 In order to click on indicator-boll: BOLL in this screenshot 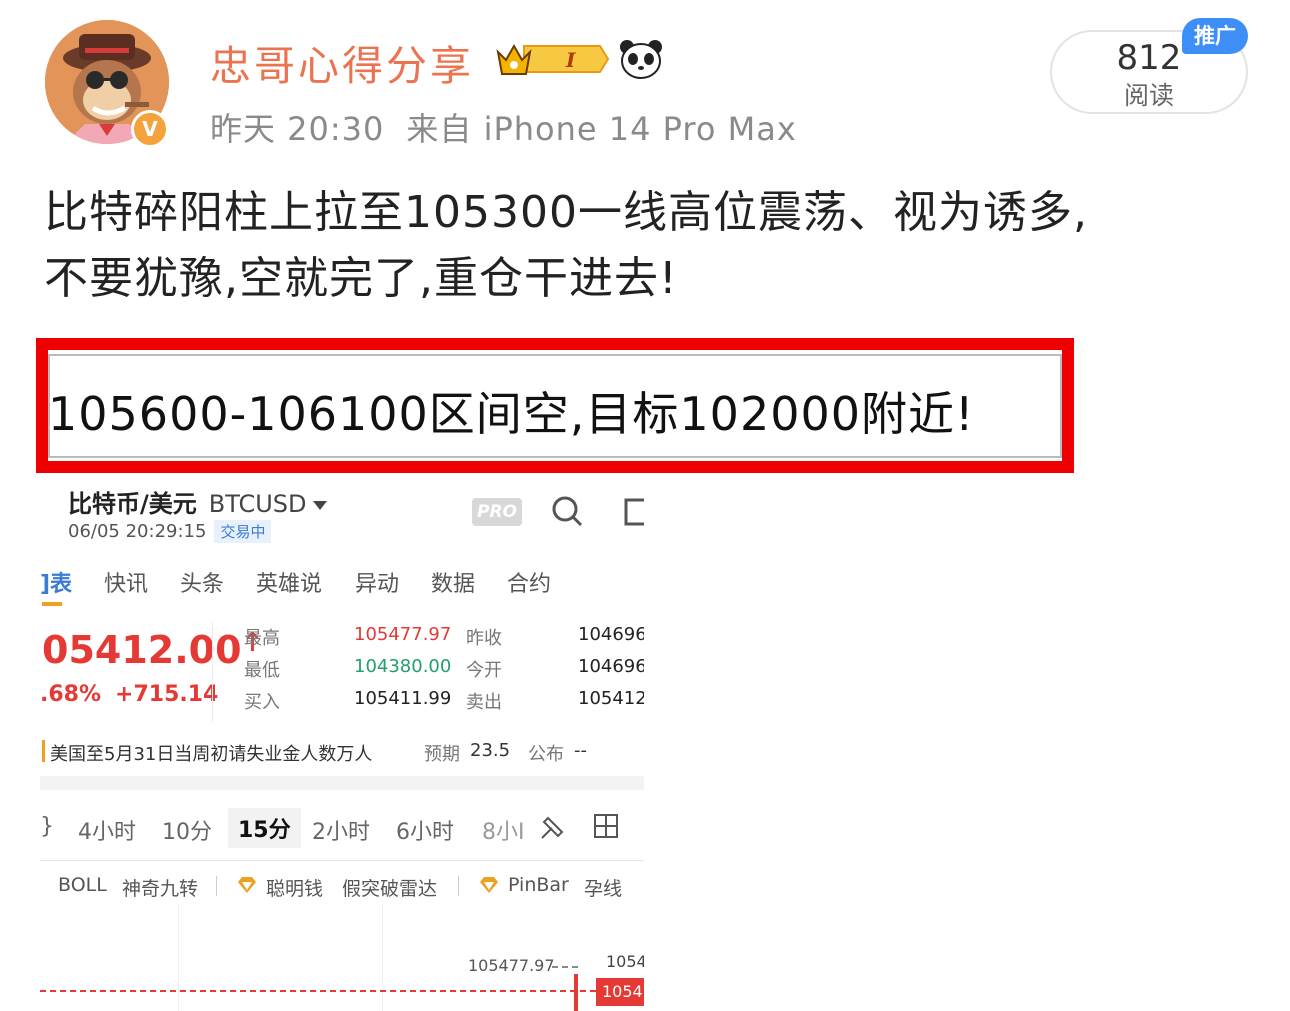, I will do `click(82, 885)`.